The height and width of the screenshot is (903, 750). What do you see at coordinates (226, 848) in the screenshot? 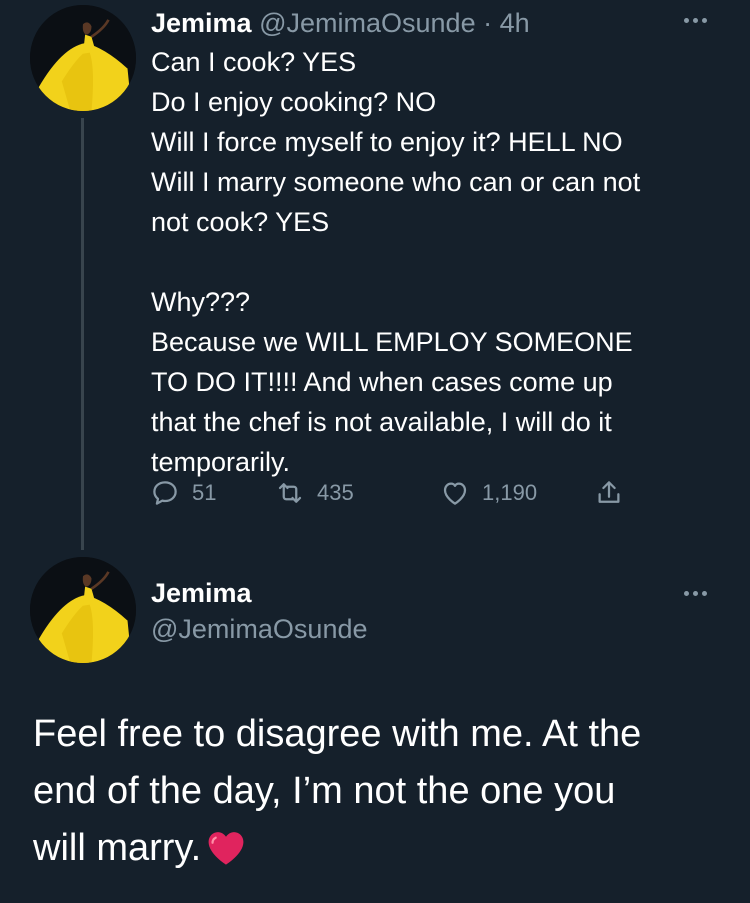
I see `red-heart-emoji` at bounding box center [226, 848].